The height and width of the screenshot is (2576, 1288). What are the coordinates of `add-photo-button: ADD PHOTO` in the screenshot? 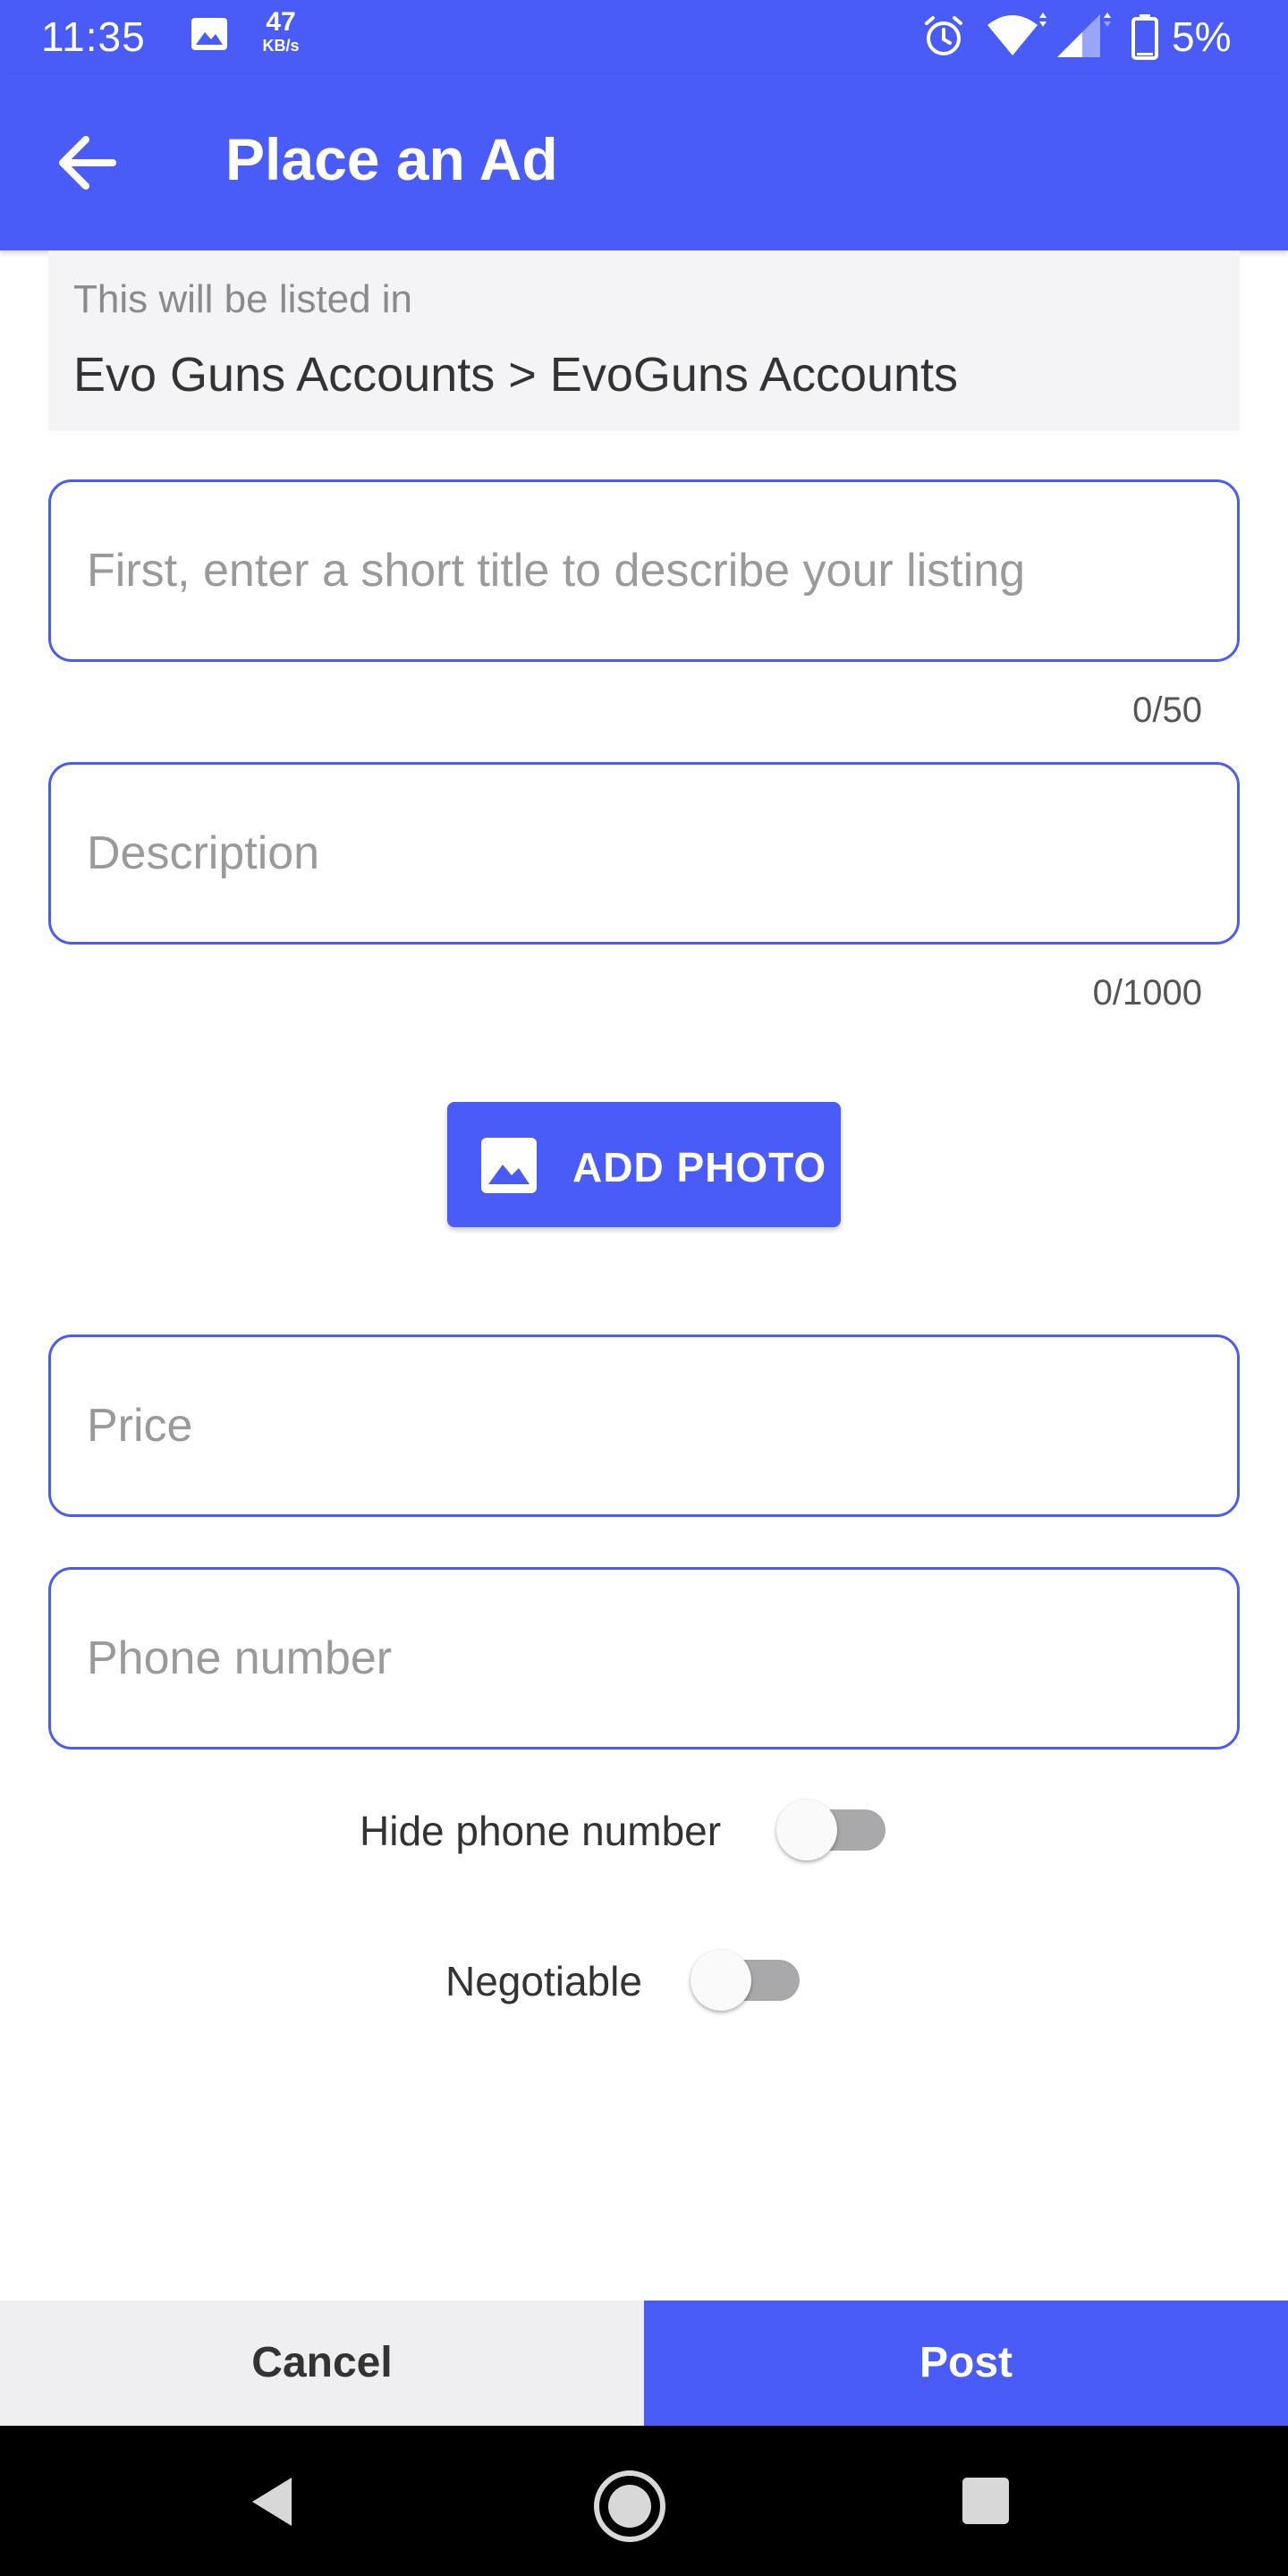 It's located at (644, 1164).